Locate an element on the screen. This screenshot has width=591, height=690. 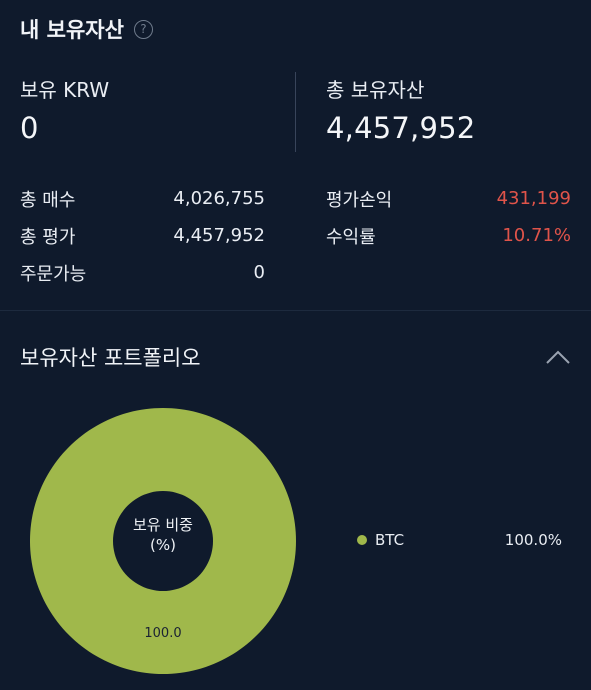
donut-center-label: 보유 비중 (%) is located at coordinates (163, 535).